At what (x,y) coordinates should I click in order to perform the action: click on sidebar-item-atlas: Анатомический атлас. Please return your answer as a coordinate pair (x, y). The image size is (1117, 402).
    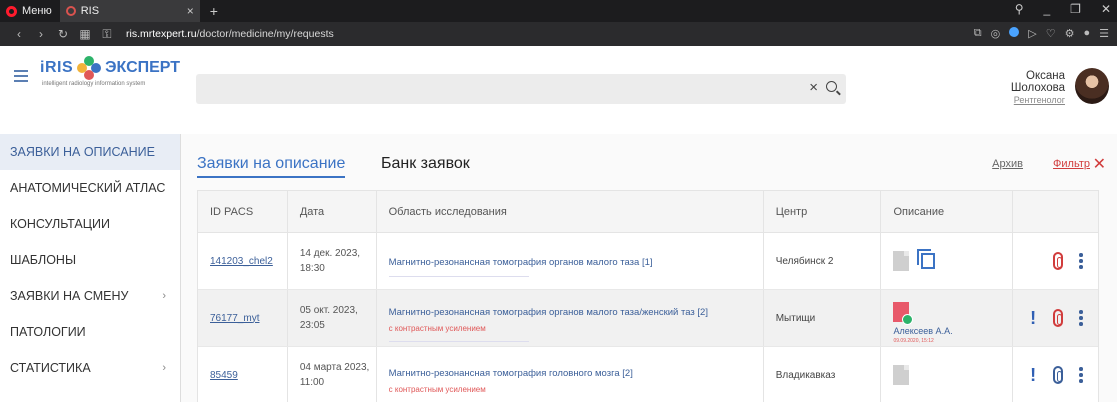
    Looking at the image, I should click on (90, 188).